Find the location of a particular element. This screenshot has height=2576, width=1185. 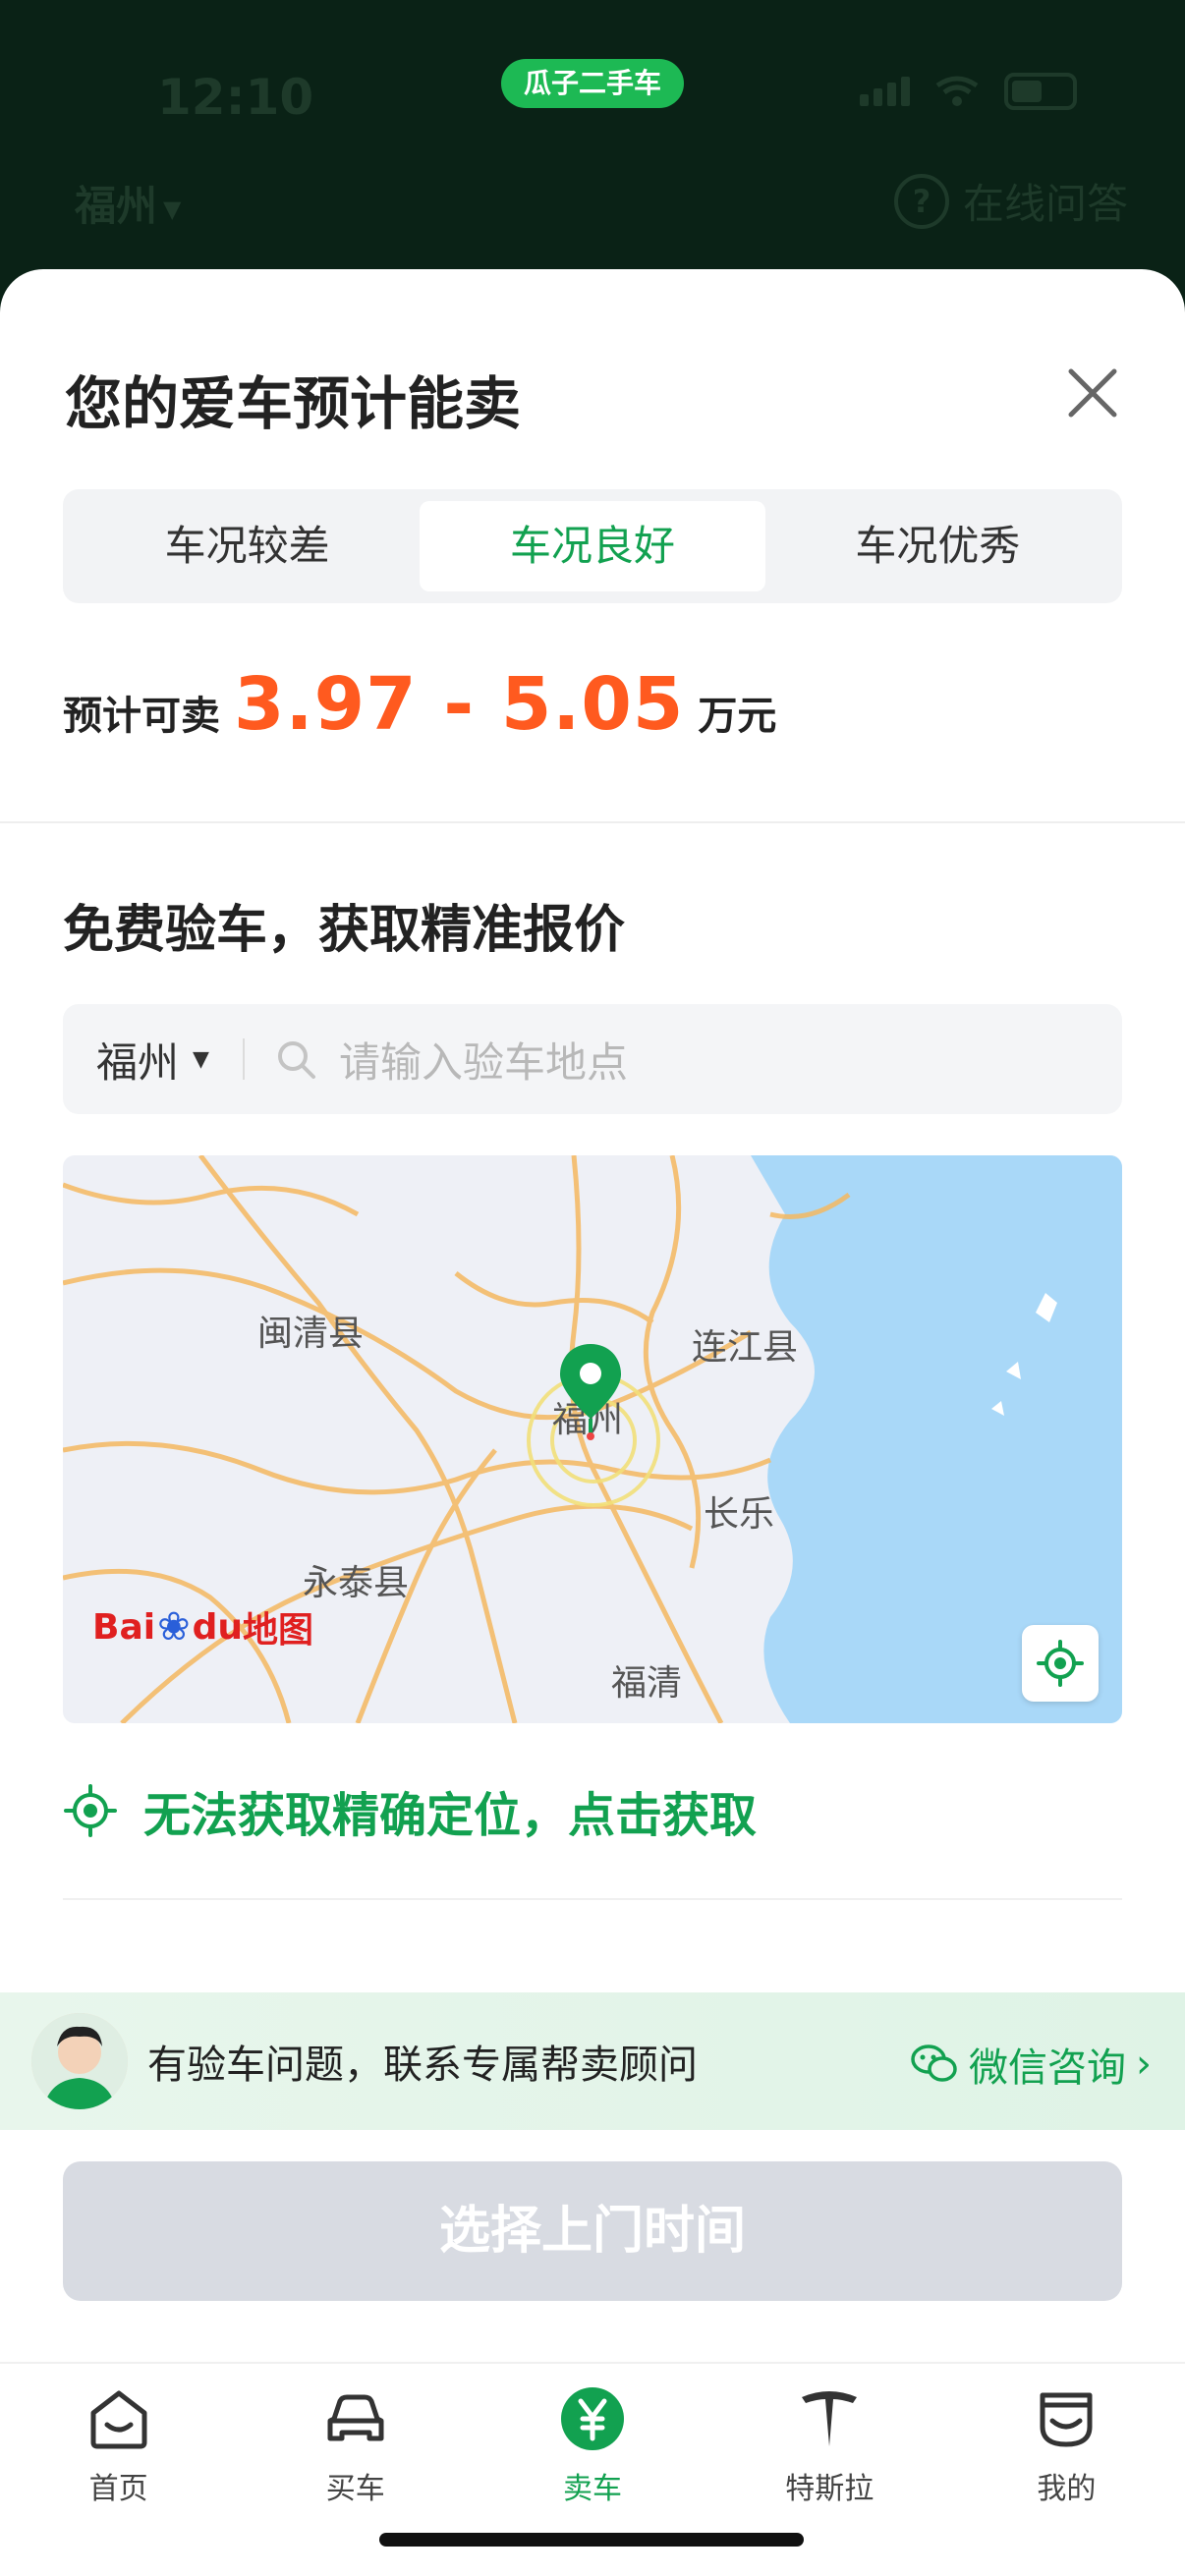

system-icons is located at coordinates (969, 91).